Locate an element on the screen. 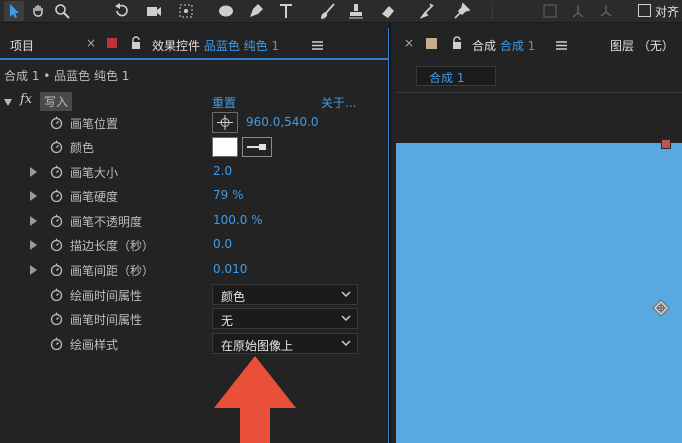  active-panel-border is located at coordinates (388, 235).